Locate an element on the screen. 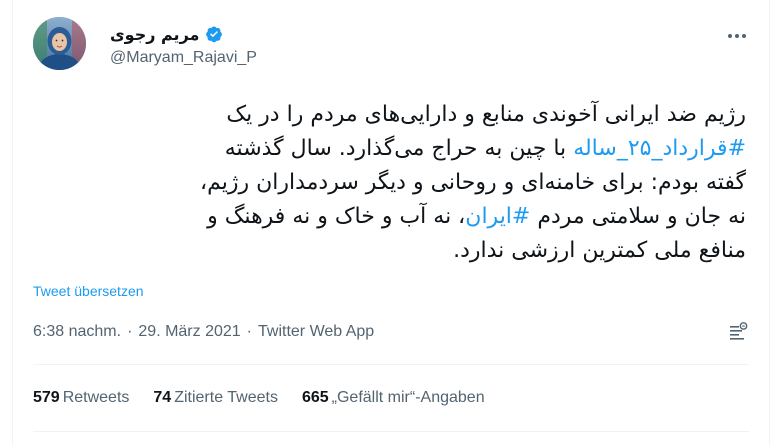 This screenshot has width=784, height=445. tweet-text-line: منافع ملی کمترین ارزشی ندارد. is located at coordinates (389, 251).